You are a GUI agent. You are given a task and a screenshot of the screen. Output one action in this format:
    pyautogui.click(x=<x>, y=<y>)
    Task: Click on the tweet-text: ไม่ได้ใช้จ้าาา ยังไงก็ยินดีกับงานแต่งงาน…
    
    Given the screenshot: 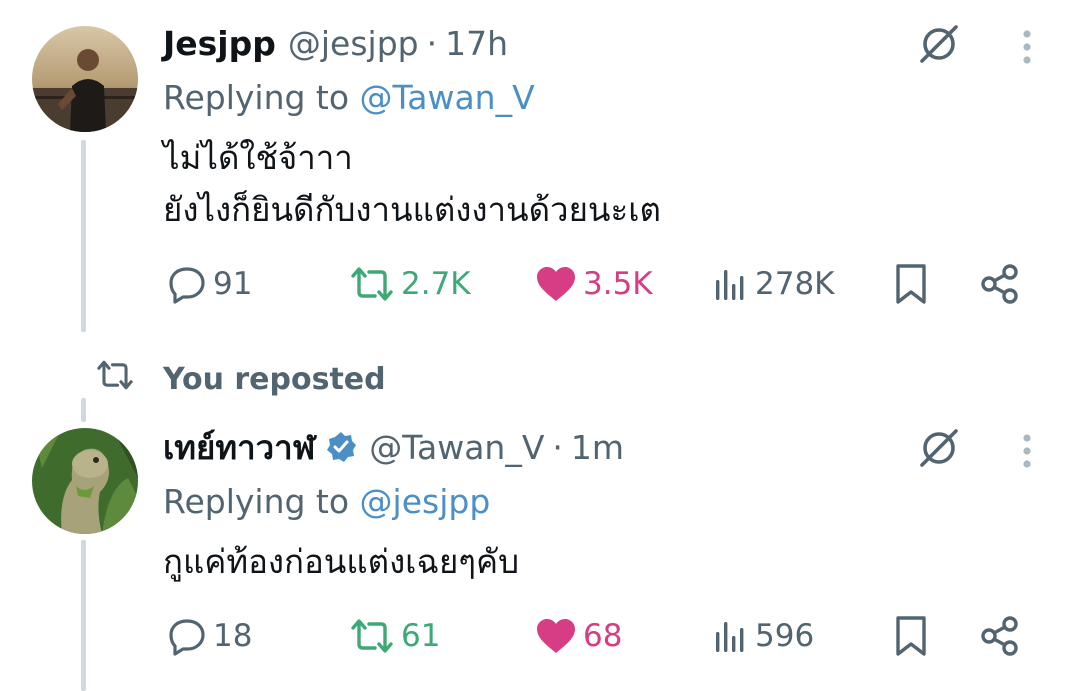 What is the action you would take?
    pyautogui.click(x=412, y=184)
    